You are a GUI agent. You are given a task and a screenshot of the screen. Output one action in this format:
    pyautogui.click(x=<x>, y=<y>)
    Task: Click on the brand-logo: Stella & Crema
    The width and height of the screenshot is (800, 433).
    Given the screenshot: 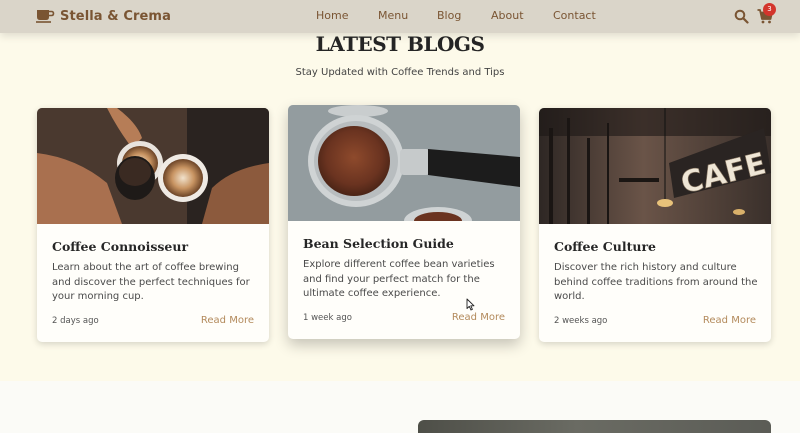 What is the action you would take?
    pyautogui.click(x=103, y=16)
    